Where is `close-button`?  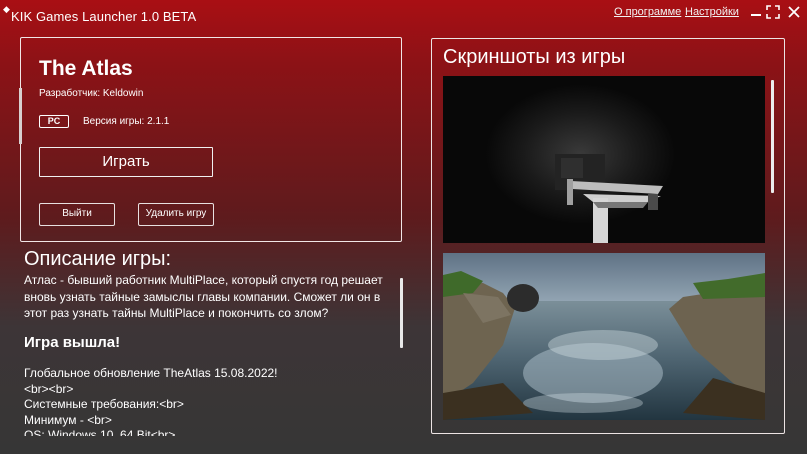
close-button is located at coordinates (794, 12).